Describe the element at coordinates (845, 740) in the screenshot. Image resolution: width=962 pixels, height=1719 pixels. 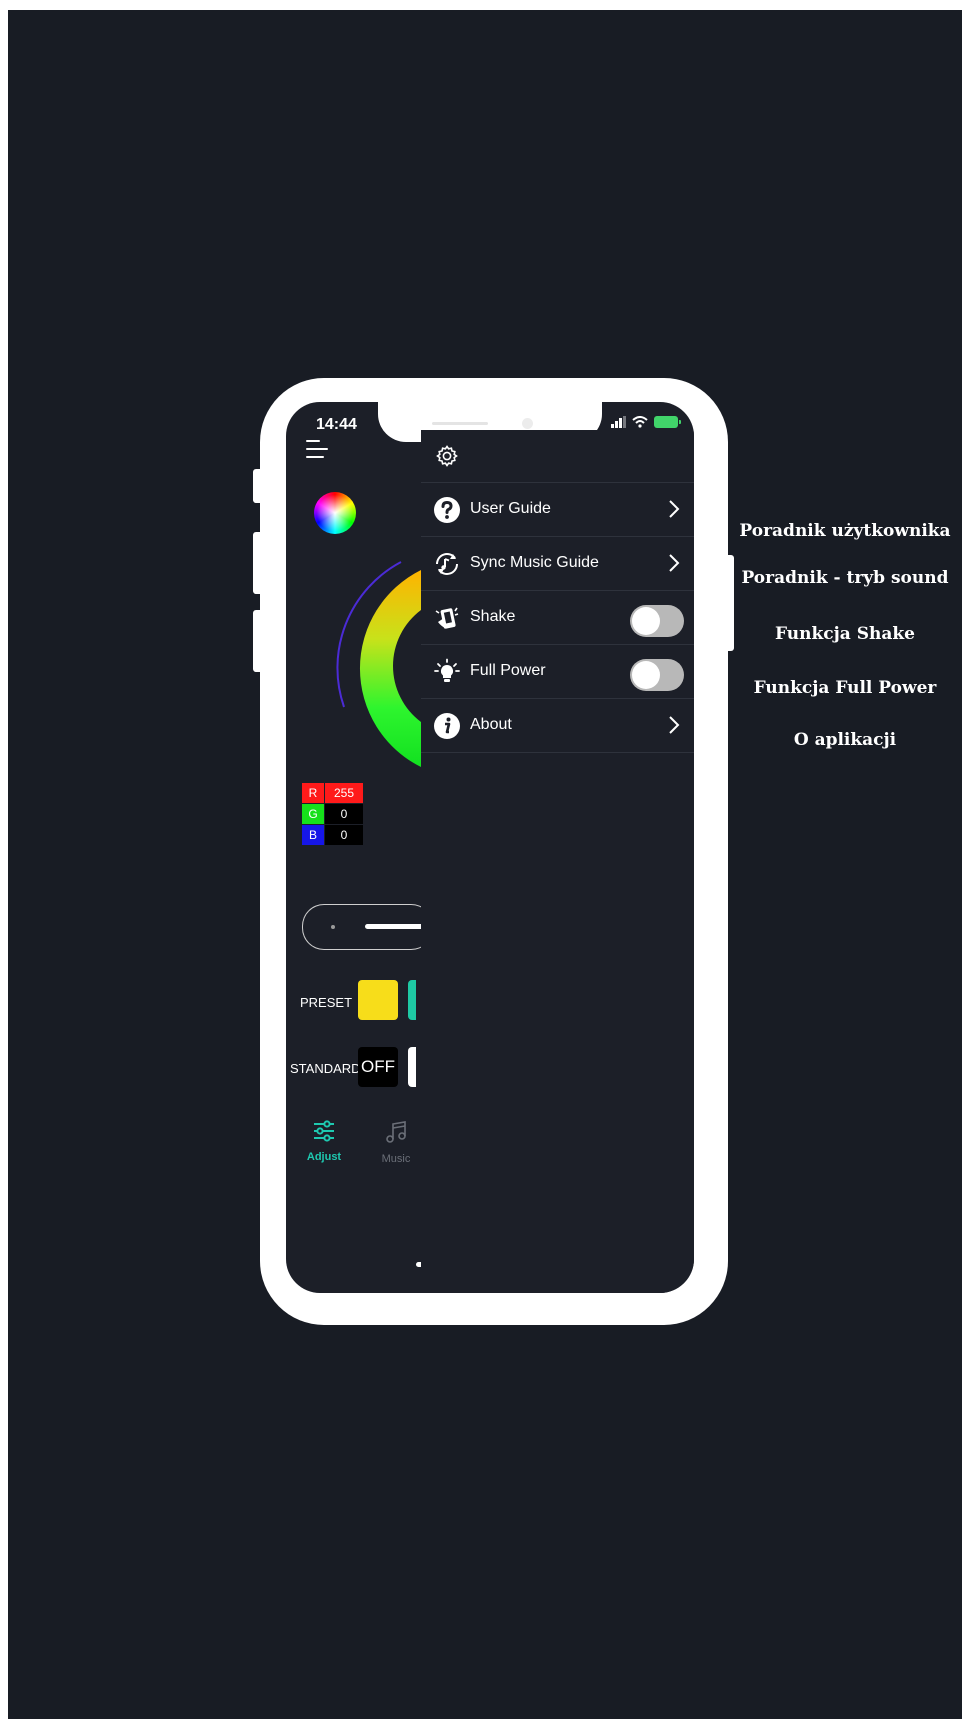
I see `annotation-about: O aplikacji` at that location.